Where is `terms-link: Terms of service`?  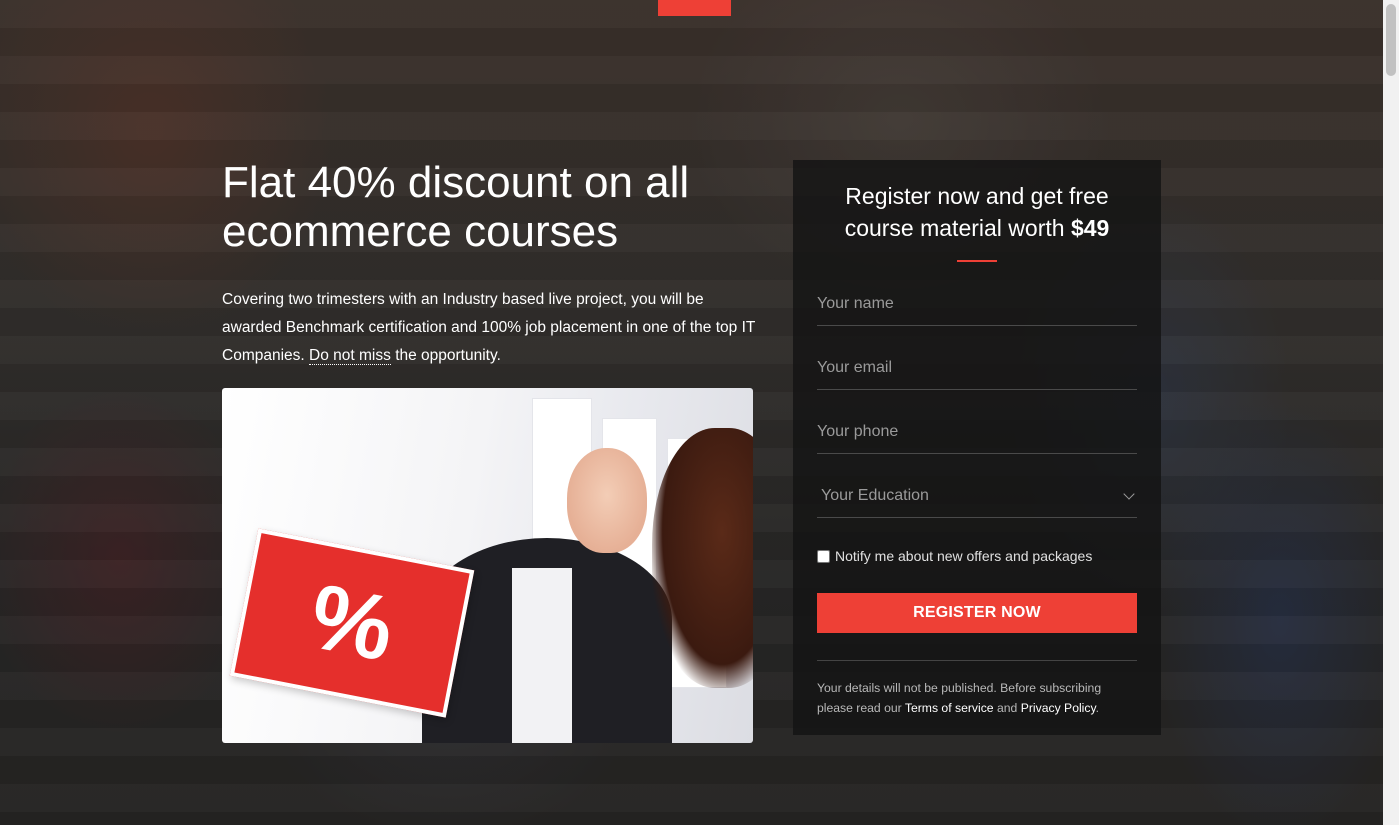 terms-link: Terms of service is located at coordinates (949, 708).